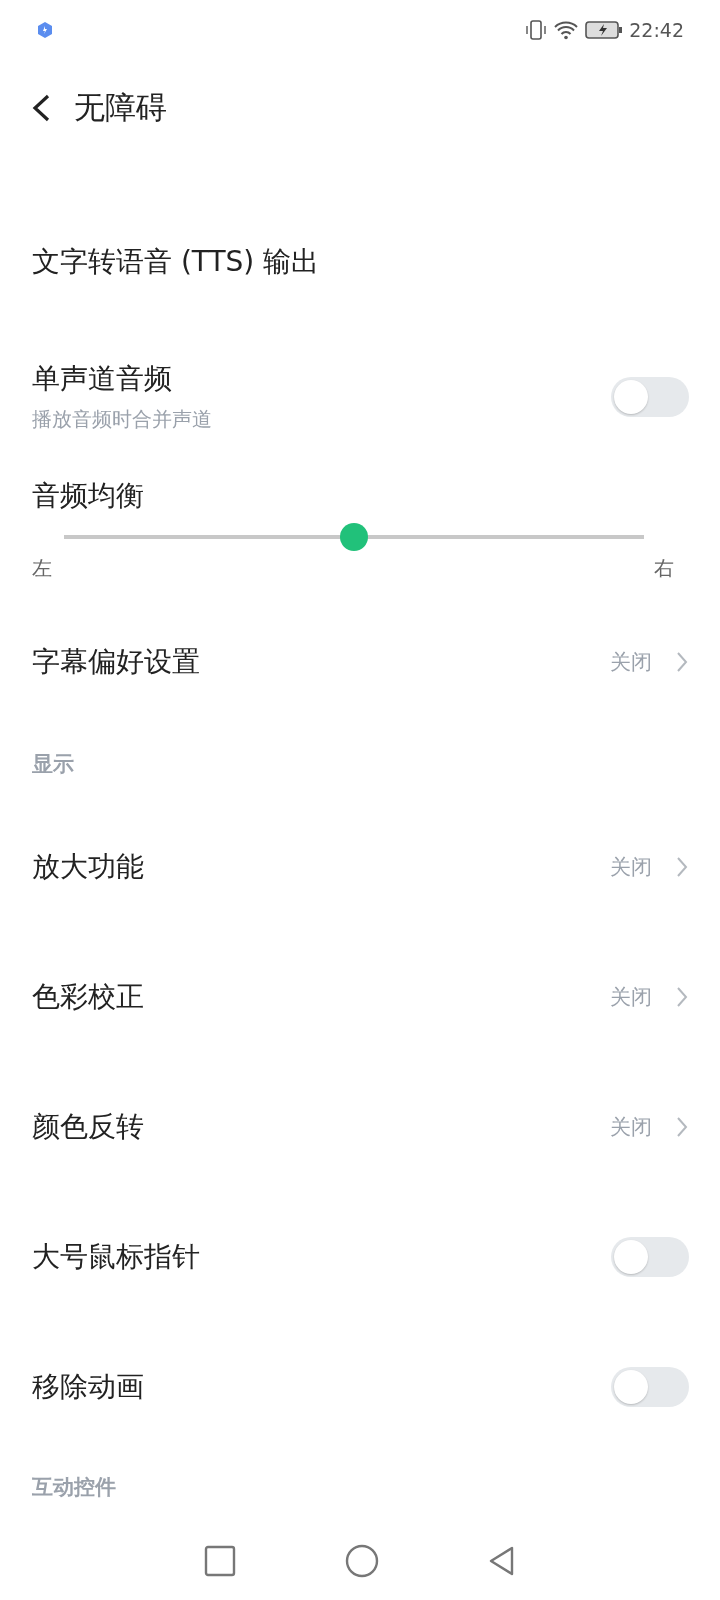 The height and width of the screenshot is (1600, 720). What do you see at coordinates (74, 1487) in the screenshot?
I see `section-header: 互动控件` at bounding box center [74, 1487].